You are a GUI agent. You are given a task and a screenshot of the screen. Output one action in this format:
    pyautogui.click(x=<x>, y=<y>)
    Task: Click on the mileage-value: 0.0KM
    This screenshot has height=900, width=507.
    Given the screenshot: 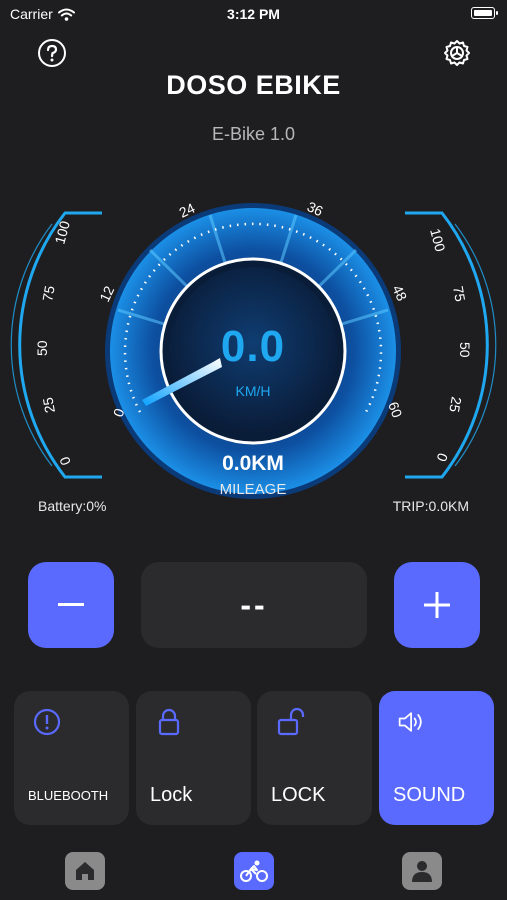 What is the action you would take?
    pyautogui.click(x=253, y=463)
    